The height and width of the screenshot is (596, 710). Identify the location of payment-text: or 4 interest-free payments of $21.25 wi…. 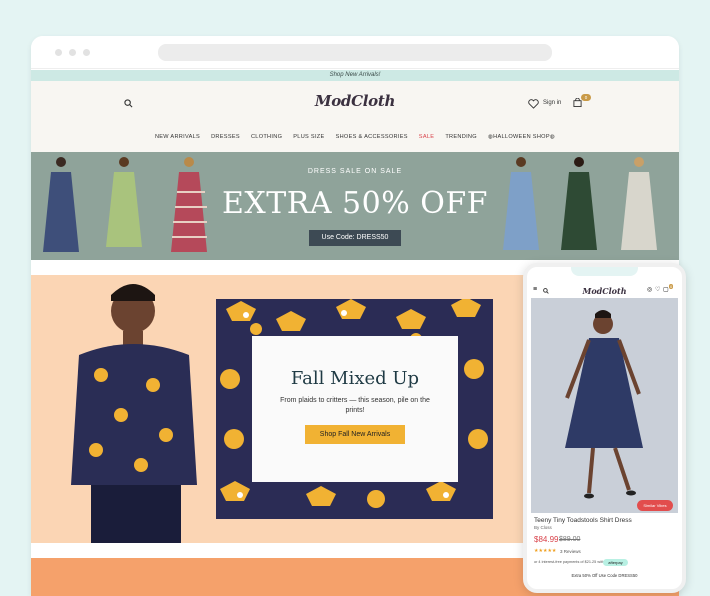
(569, 562).